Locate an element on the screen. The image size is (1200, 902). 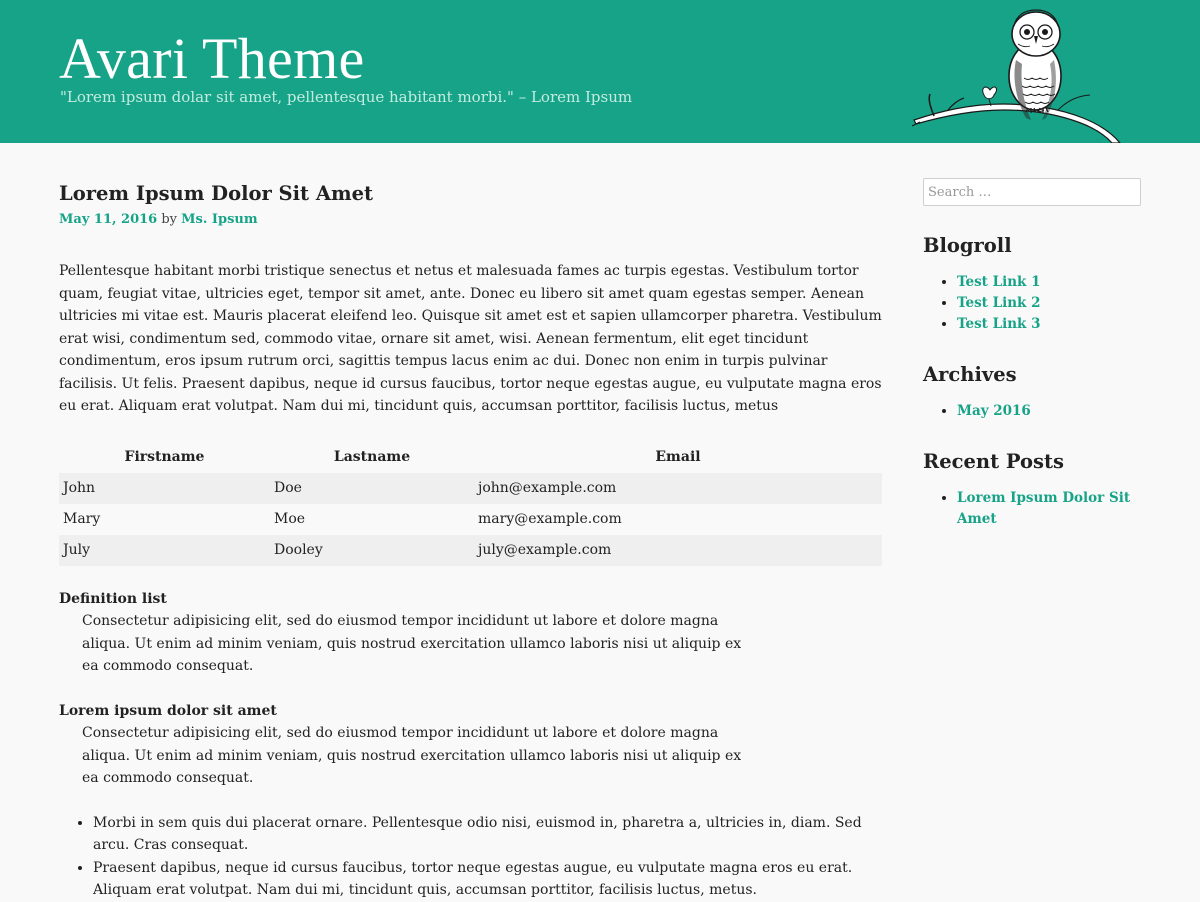
table-cell-firstname: Mary is located at coordinates (164, 519).